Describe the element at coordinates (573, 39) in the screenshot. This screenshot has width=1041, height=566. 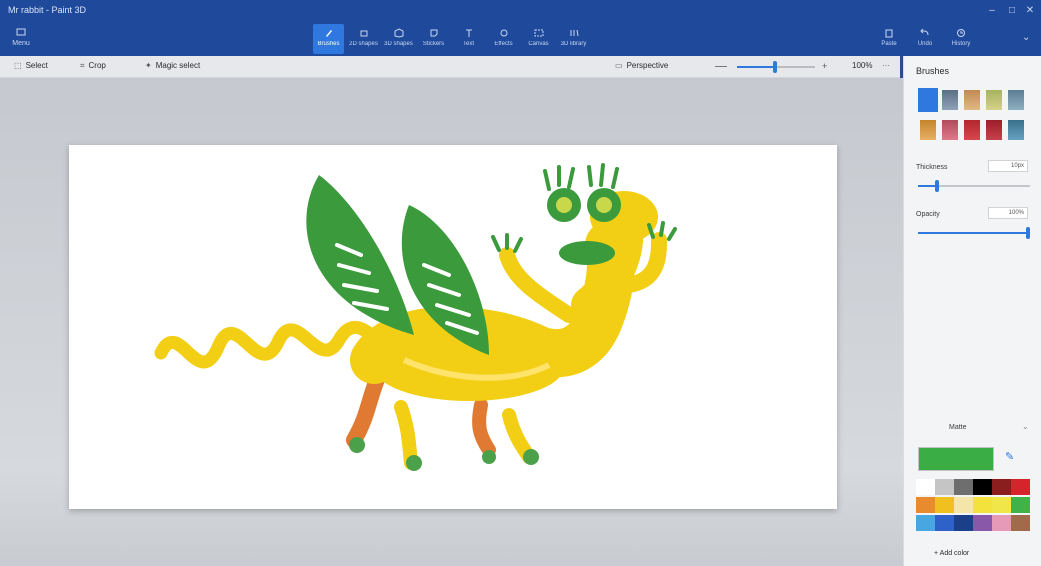
I see `tool-3d-library: 3D library` at that location.